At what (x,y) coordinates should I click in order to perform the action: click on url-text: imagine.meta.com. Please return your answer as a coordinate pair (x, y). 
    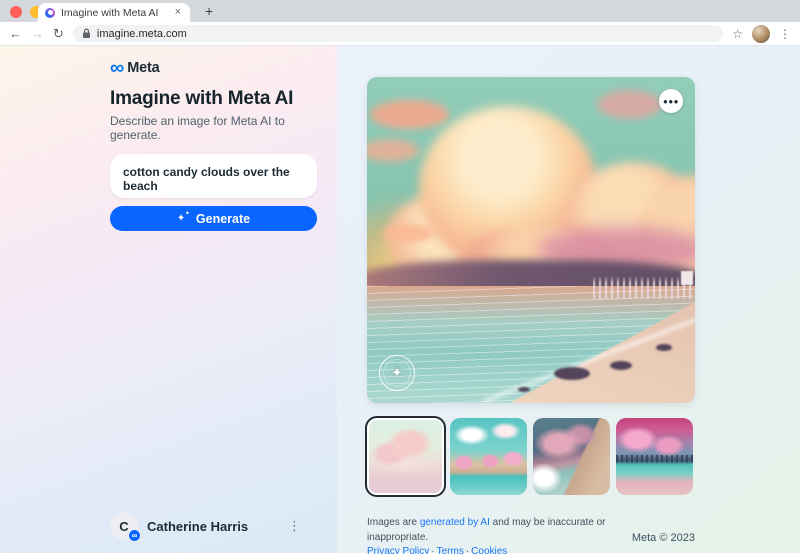
    Looking at the image, I should click on (141, 33).